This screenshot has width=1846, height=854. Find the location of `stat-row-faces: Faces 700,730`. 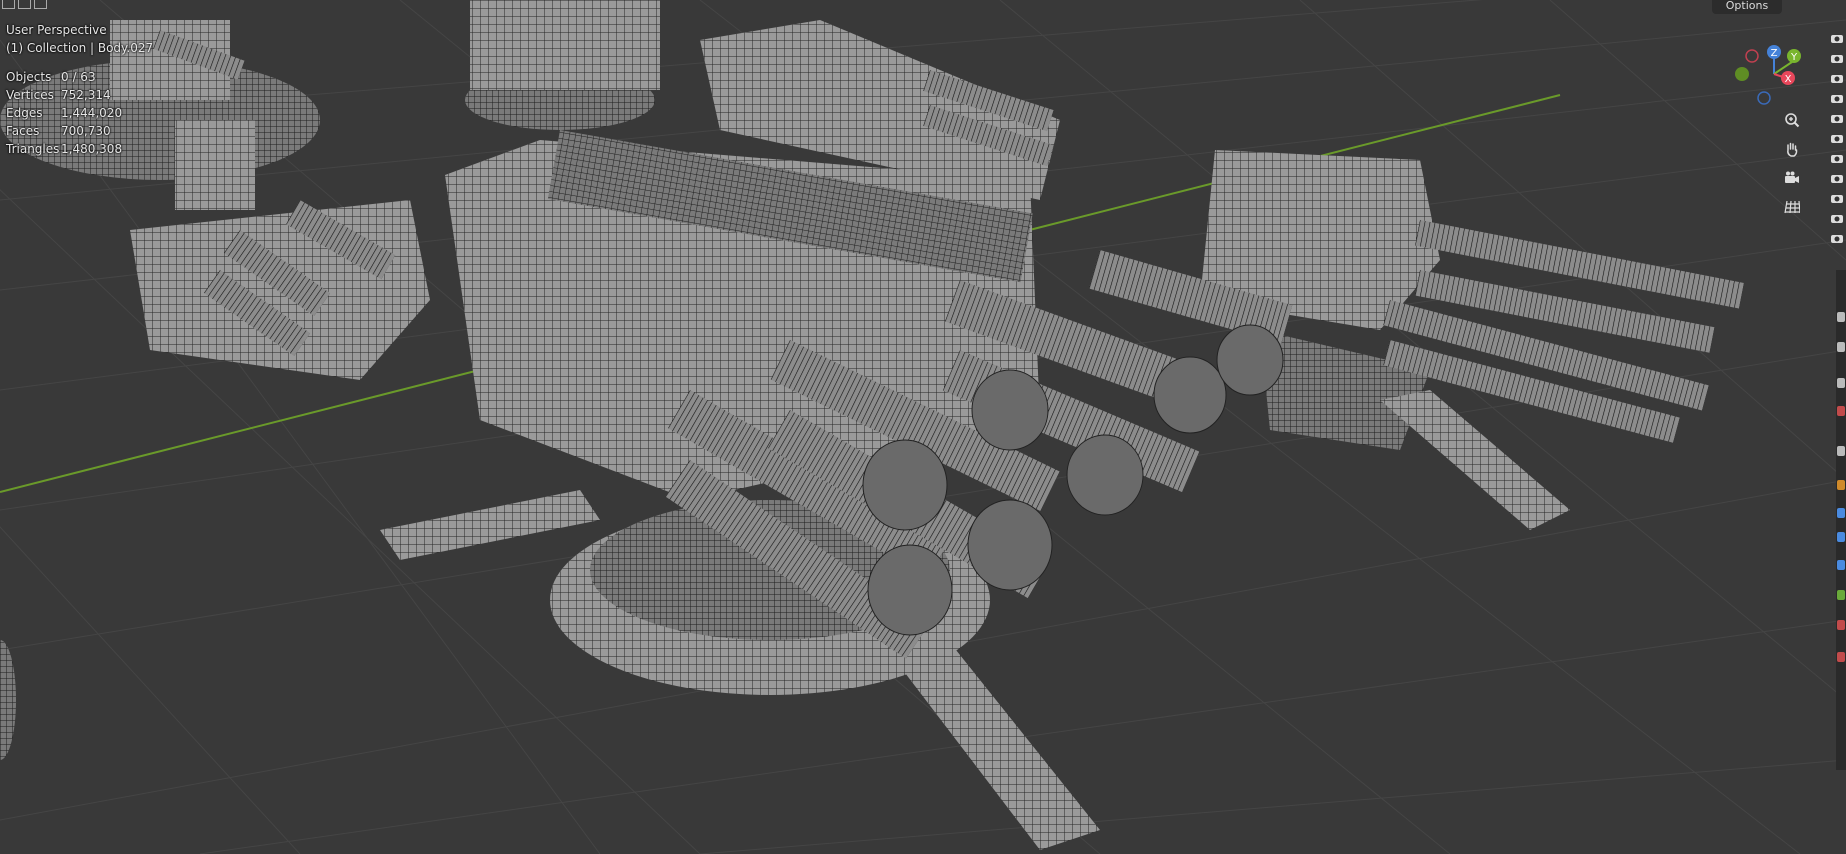

stat-row-faces: Faces 700,730 is located at coordinates (64, 131).